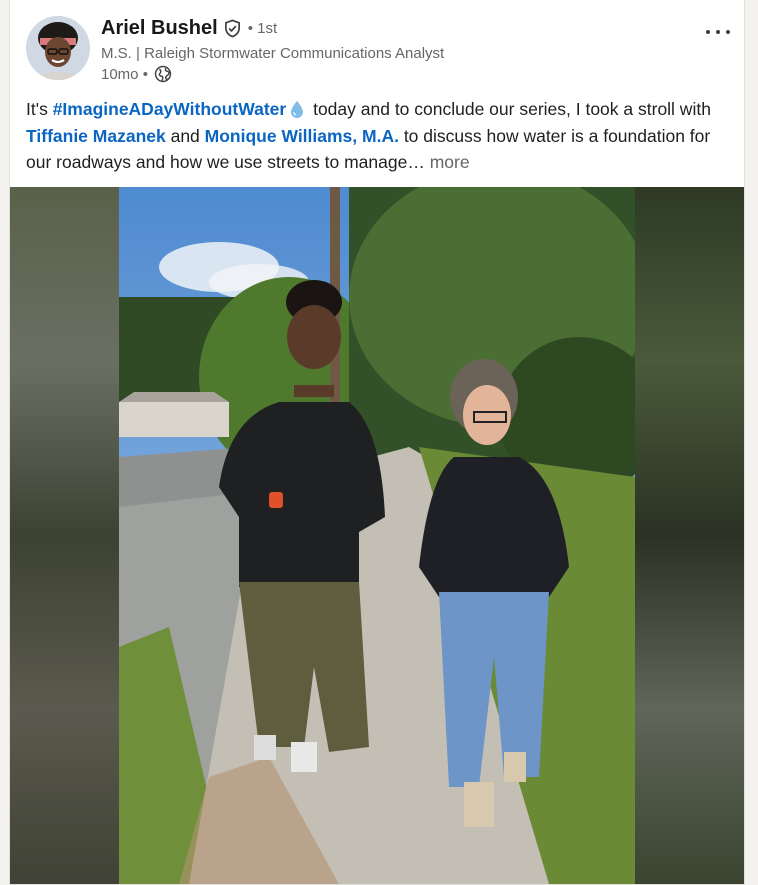 This screenshot has width=758, height=885. I want to click on mention-tiffanie: Tiffanie Mazanek, so click(96, 136).